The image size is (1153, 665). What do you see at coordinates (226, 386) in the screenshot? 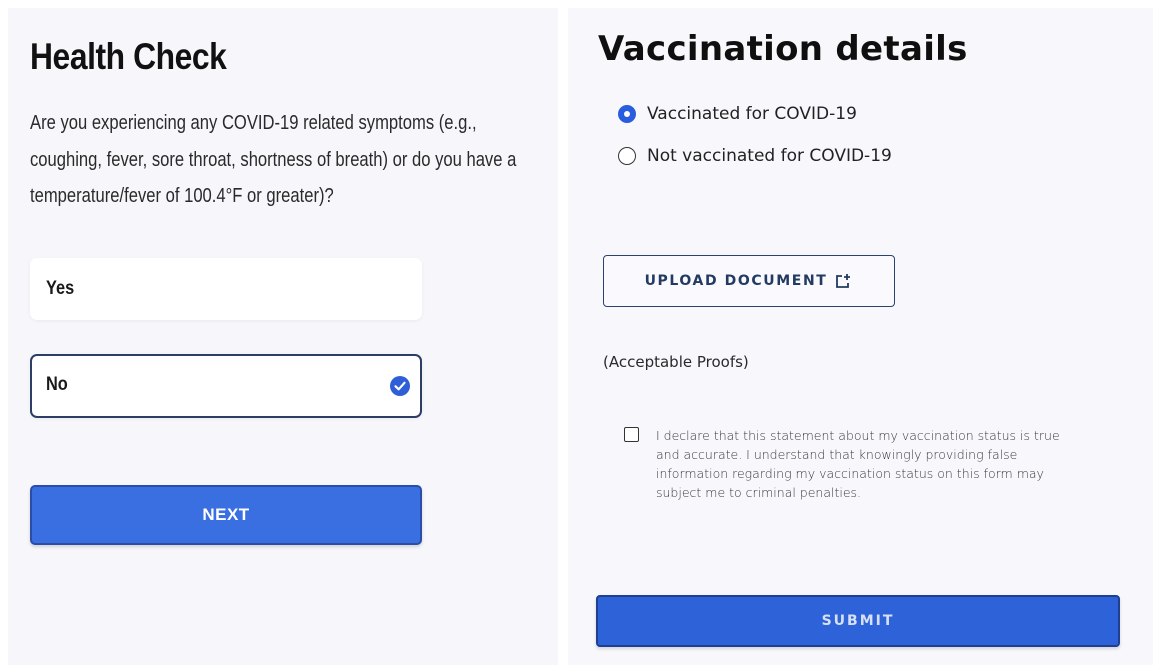
I see `option-no: No` at bounding box center [226, 386].